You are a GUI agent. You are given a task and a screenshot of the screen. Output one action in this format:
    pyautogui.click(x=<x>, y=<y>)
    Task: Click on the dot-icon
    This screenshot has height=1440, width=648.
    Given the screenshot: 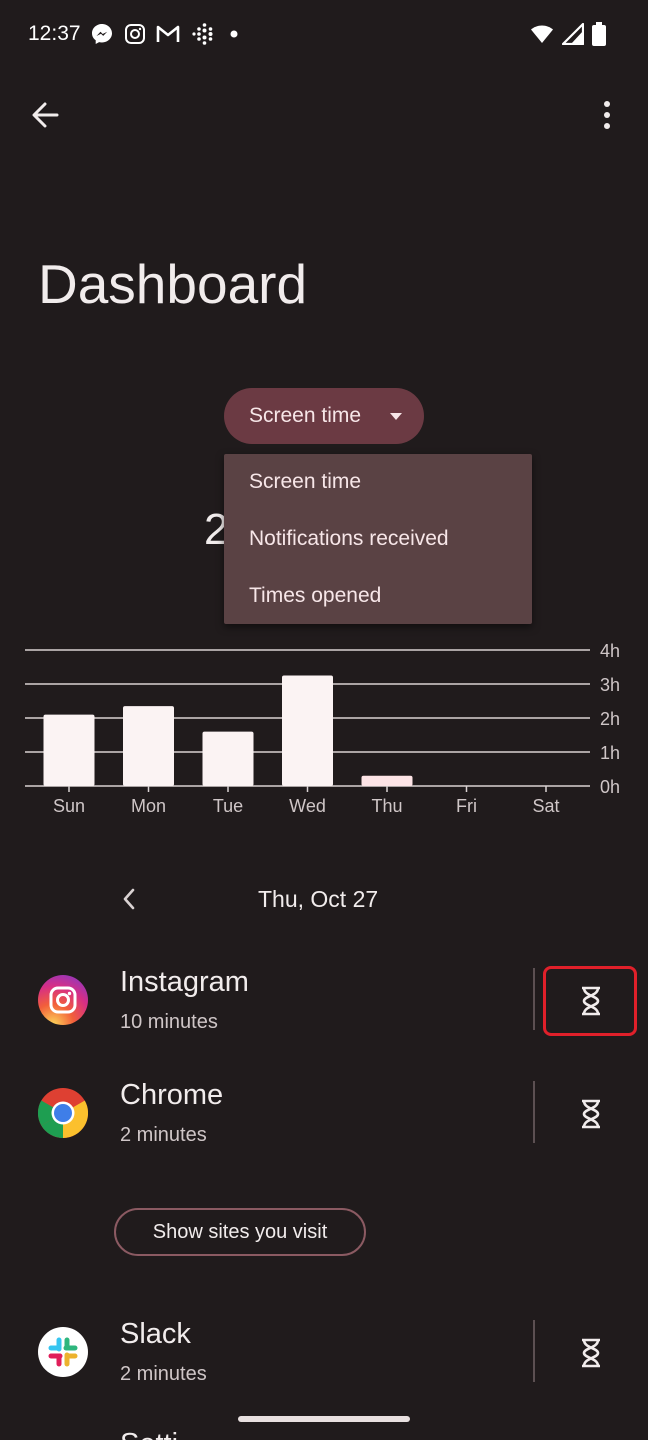 What is the action you would take?
    pyautogui.click(x=234, y=34)
    